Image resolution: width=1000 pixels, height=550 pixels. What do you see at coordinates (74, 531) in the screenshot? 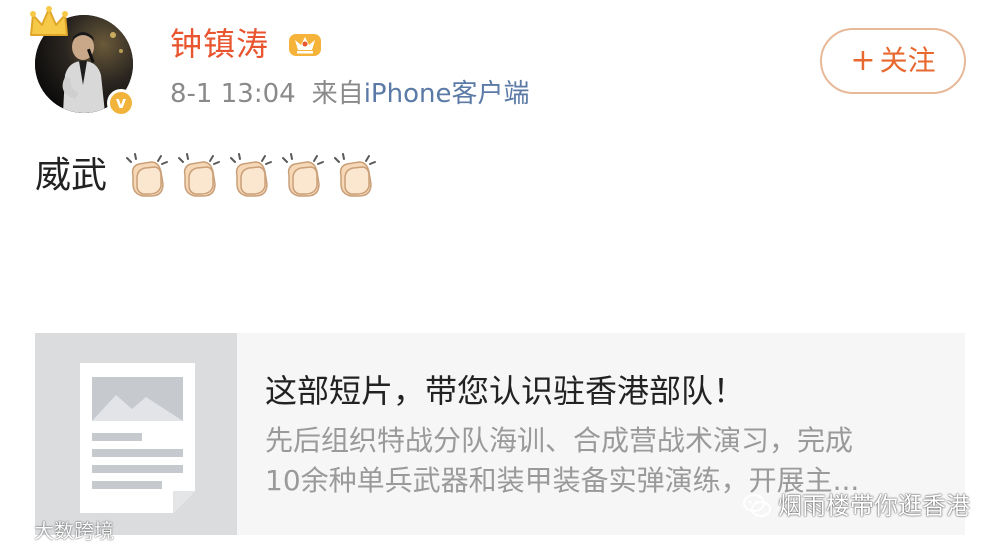
I see `watermark-left-text: 大数跨境` at bounding box center [74, 531].